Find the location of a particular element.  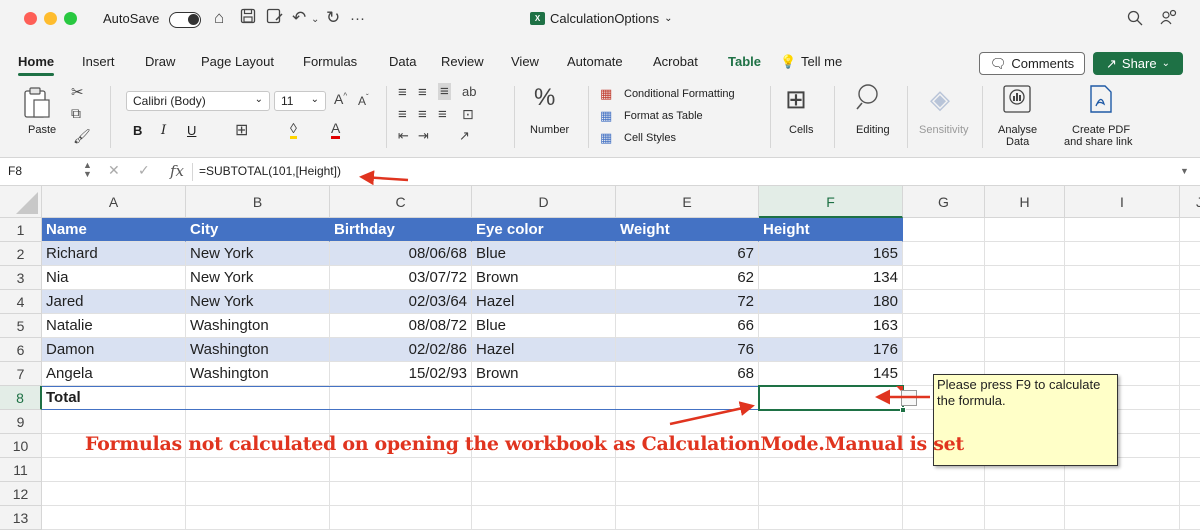

table-cell: Angela is located at coordinates (114, 374).